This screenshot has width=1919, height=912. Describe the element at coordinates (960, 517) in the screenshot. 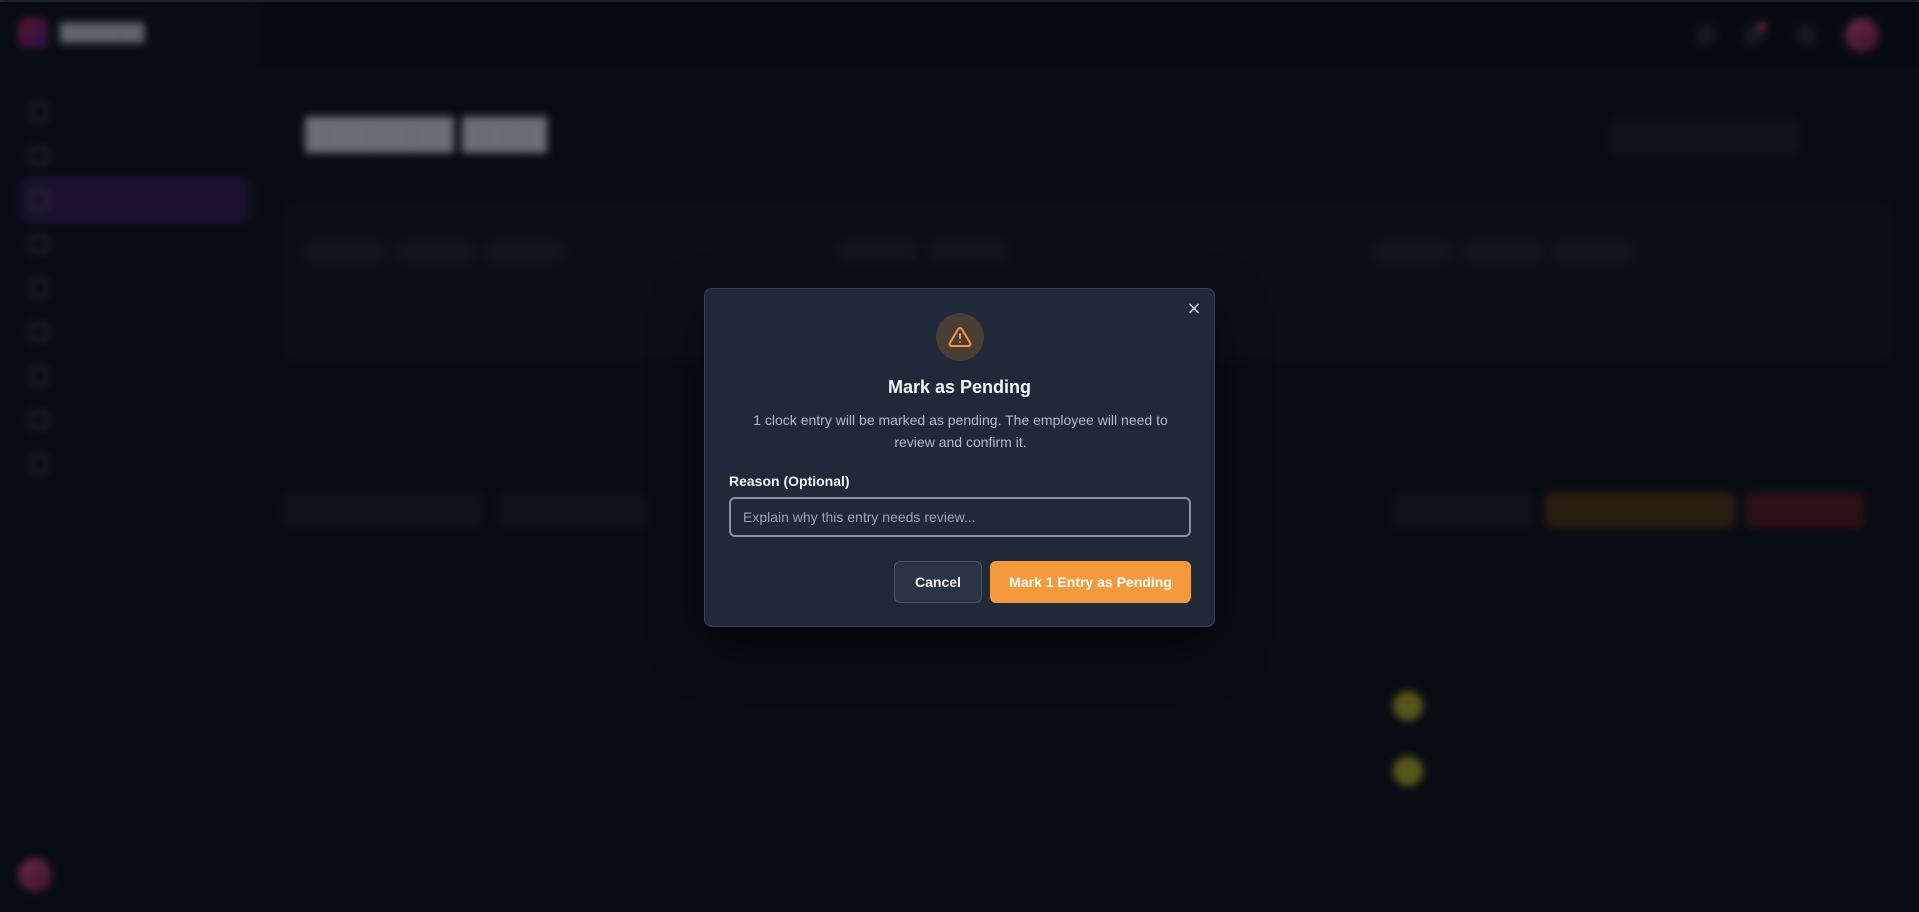

I see `reason-input` at that location.